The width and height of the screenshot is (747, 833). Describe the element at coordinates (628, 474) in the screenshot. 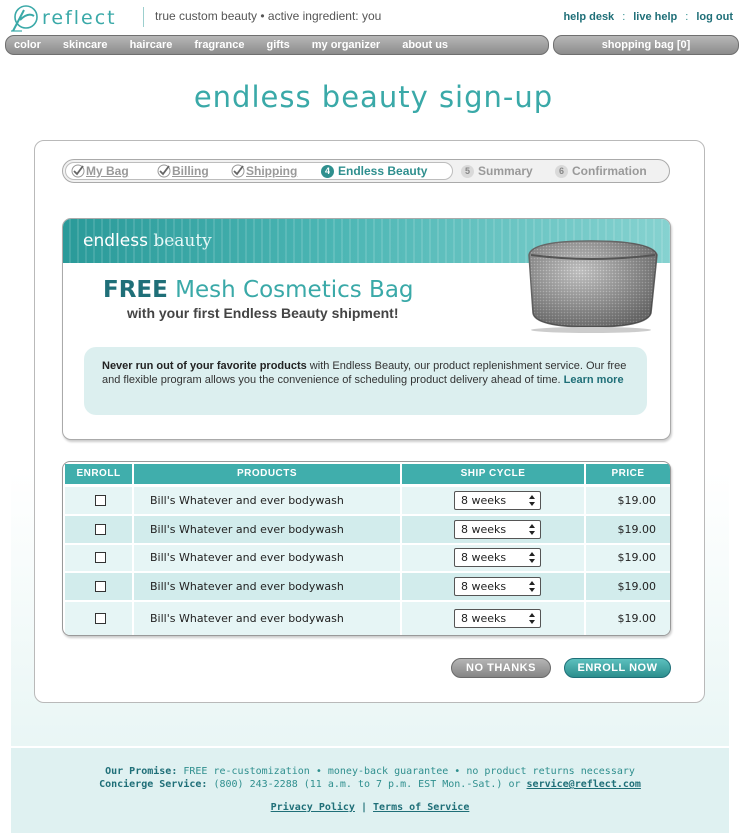

I see `header-price: PRICE` at that location.